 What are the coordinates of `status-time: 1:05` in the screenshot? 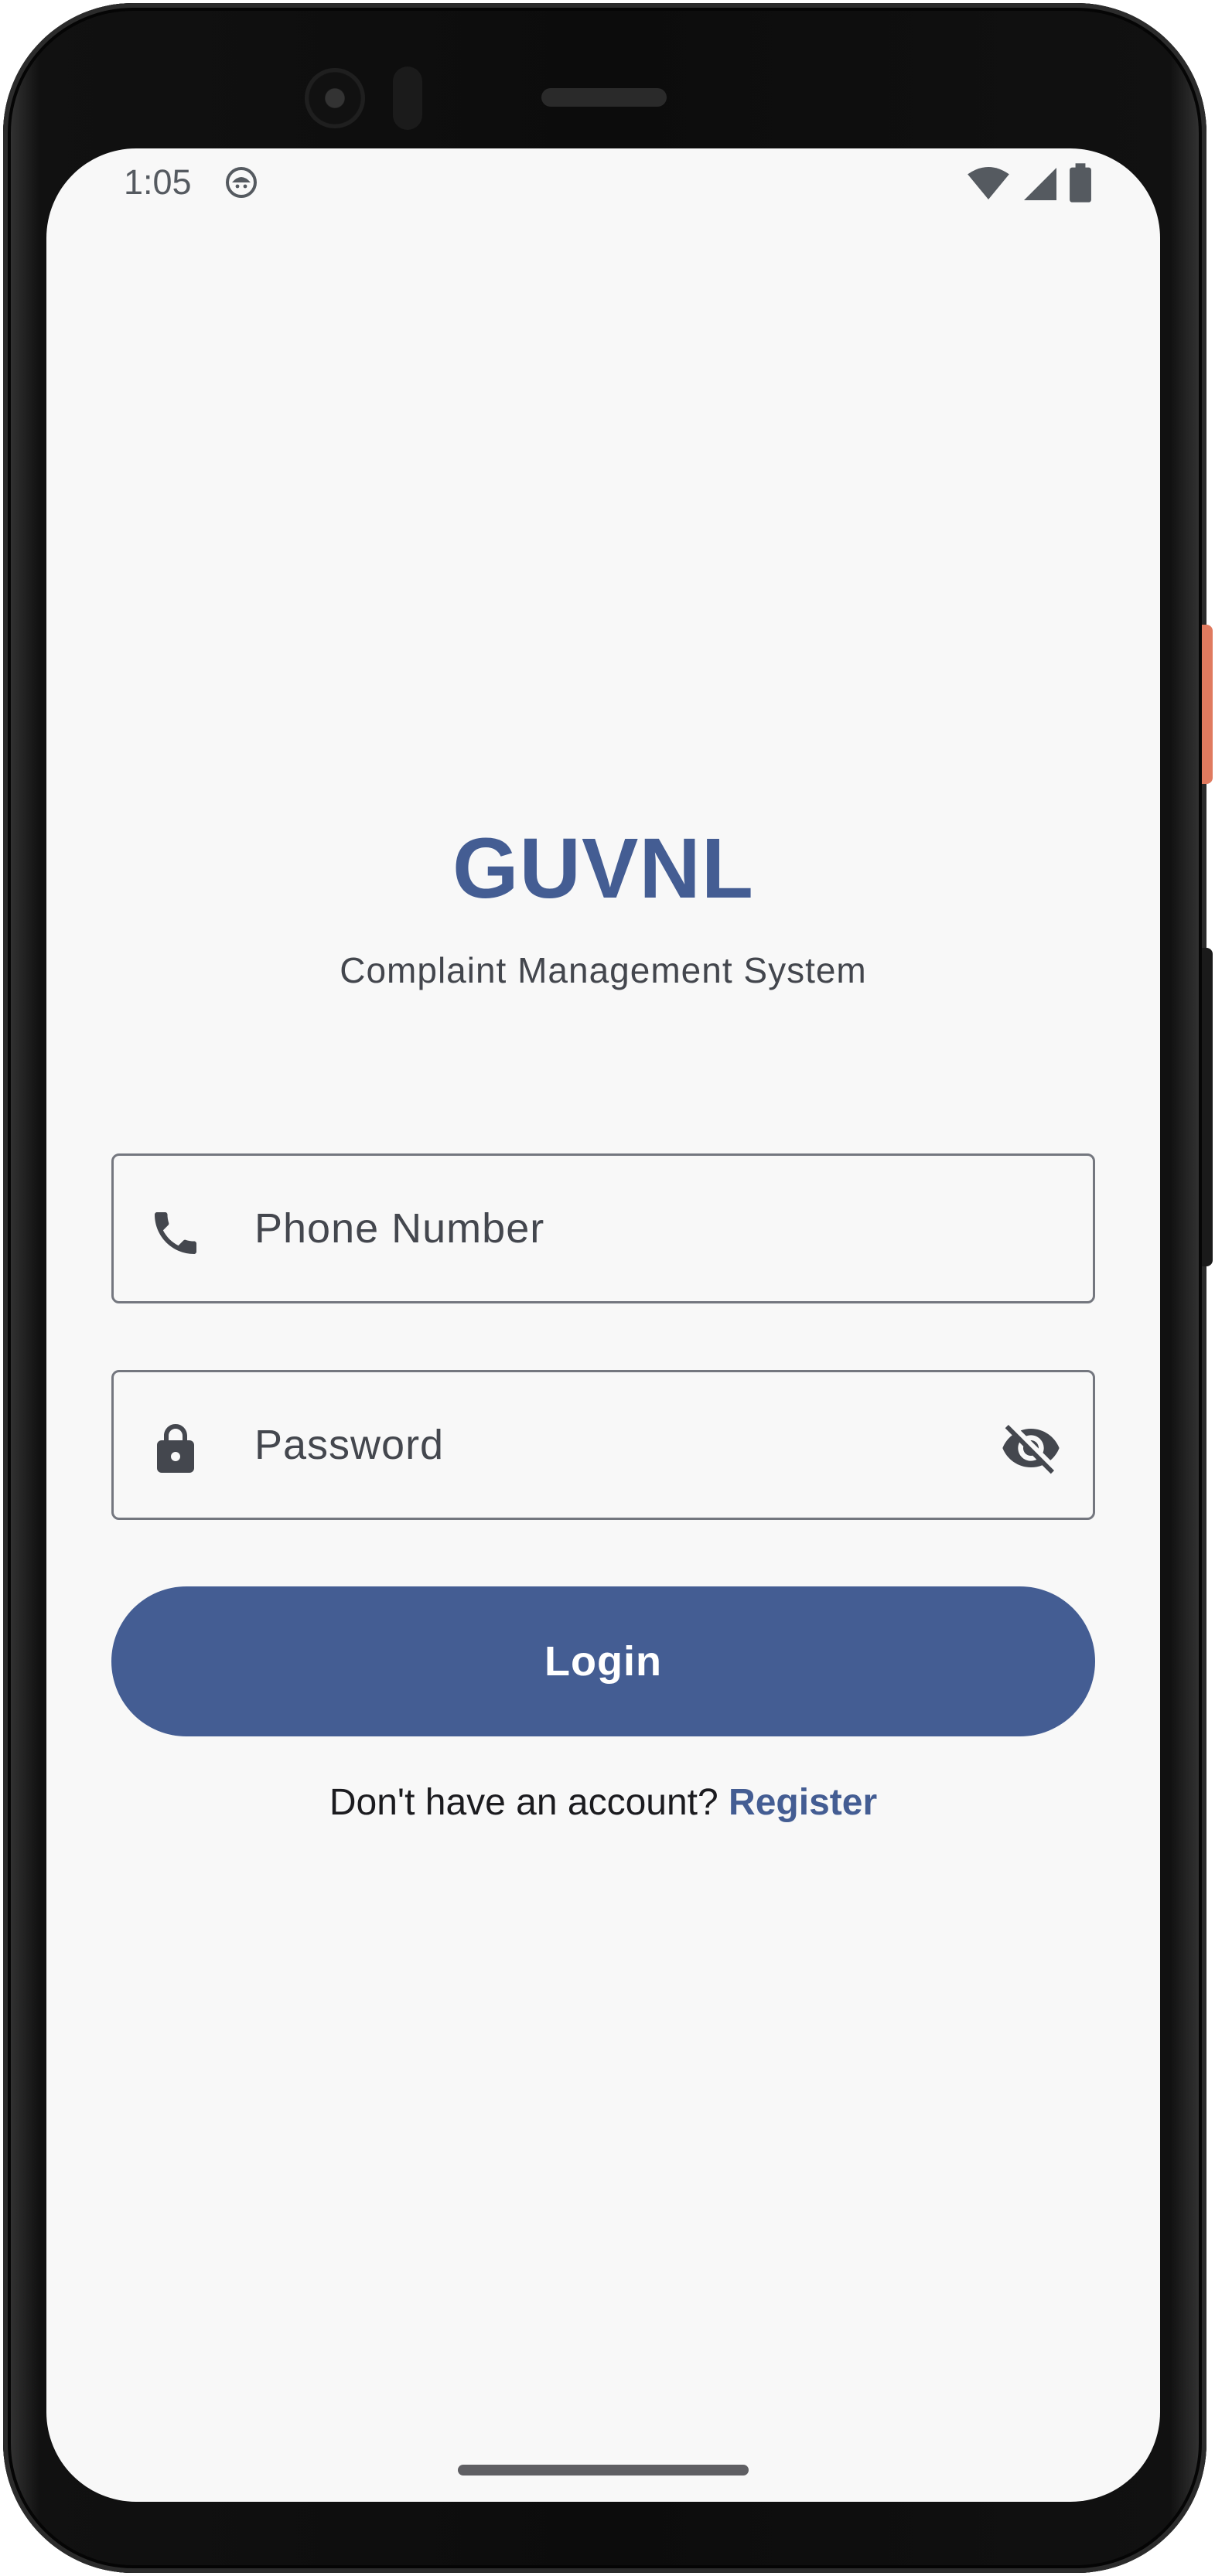 It's located at (158, 182).